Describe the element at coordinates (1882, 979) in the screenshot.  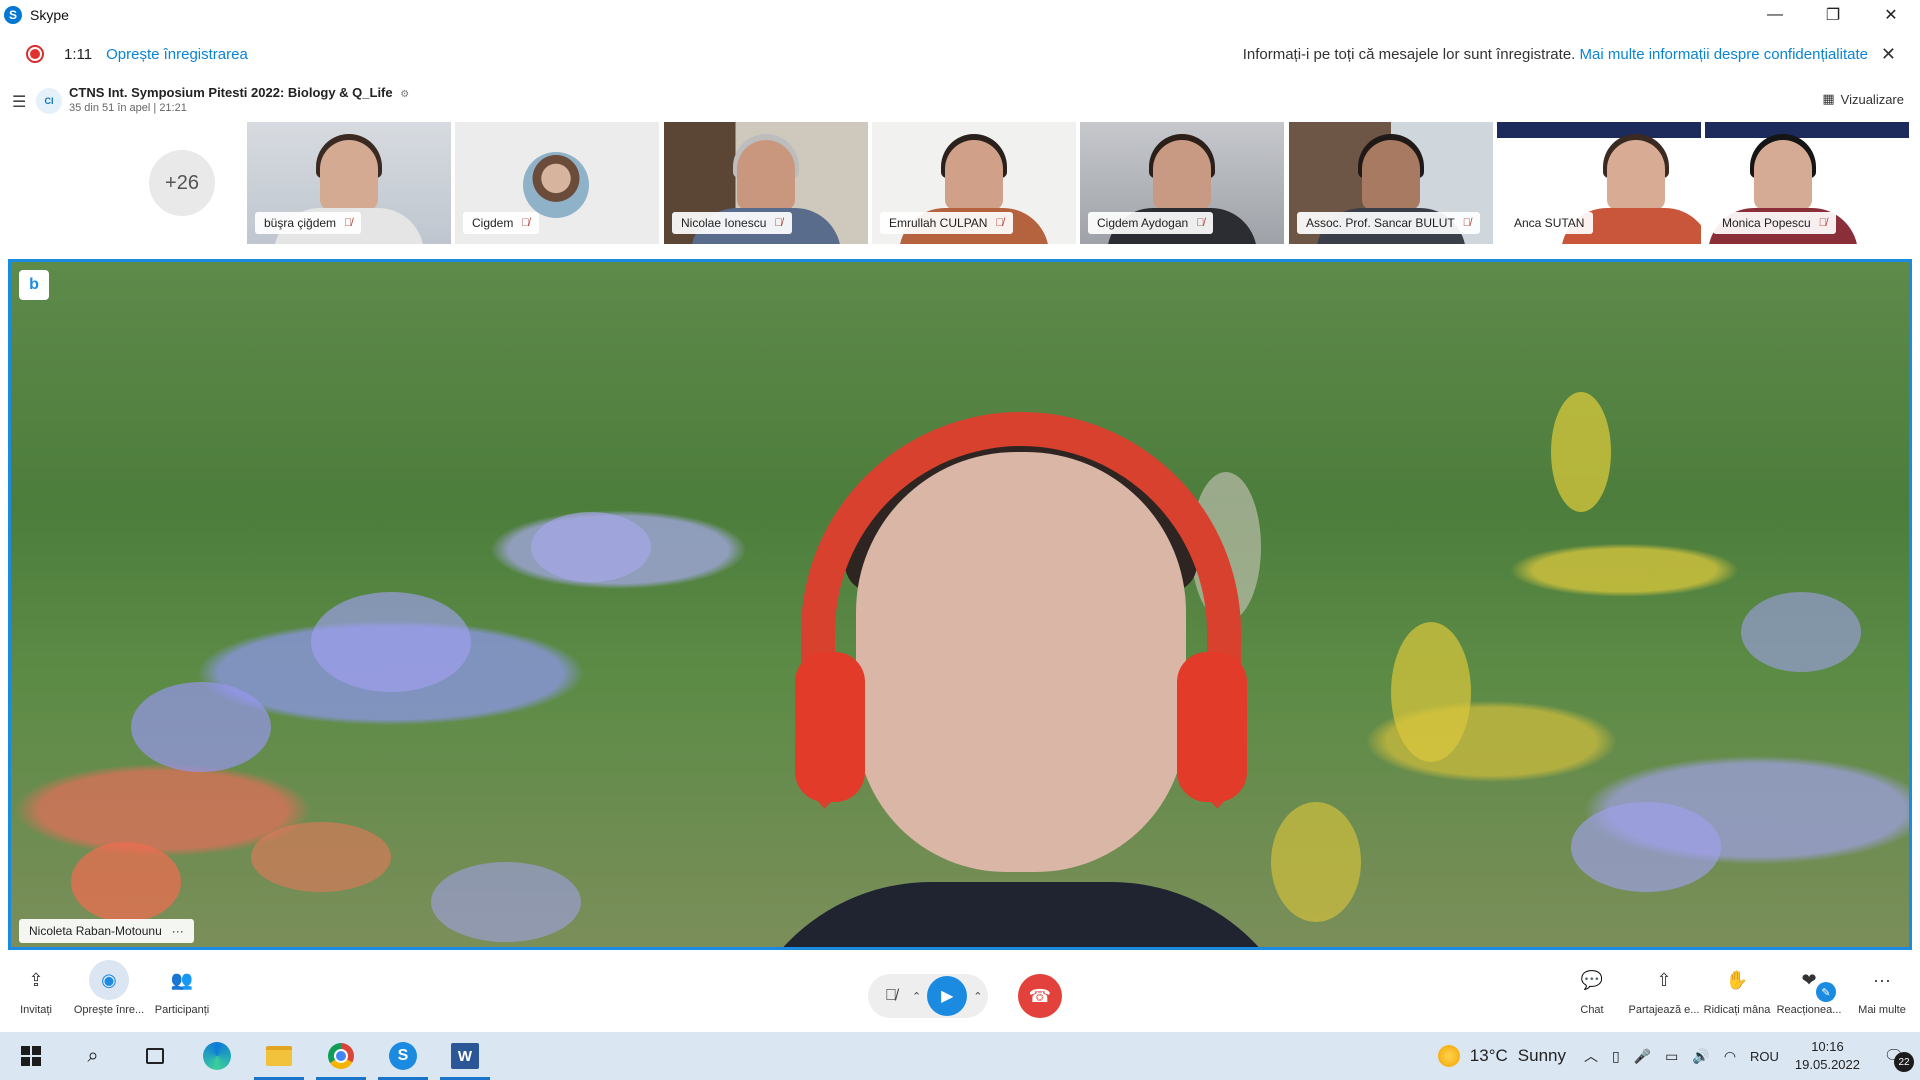
I see `ellipsis-icon: ···` at that location.